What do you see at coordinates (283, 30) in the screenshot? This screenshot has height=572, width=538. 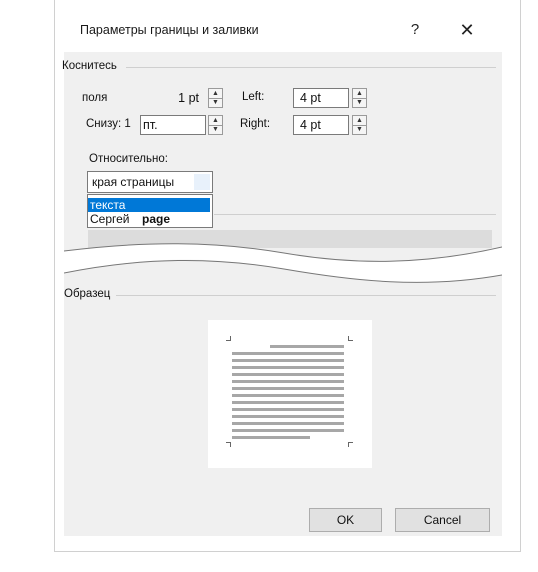 I see `title-bar: Параметры границы и заливки ? ✕` at bounding box center [283, 30].